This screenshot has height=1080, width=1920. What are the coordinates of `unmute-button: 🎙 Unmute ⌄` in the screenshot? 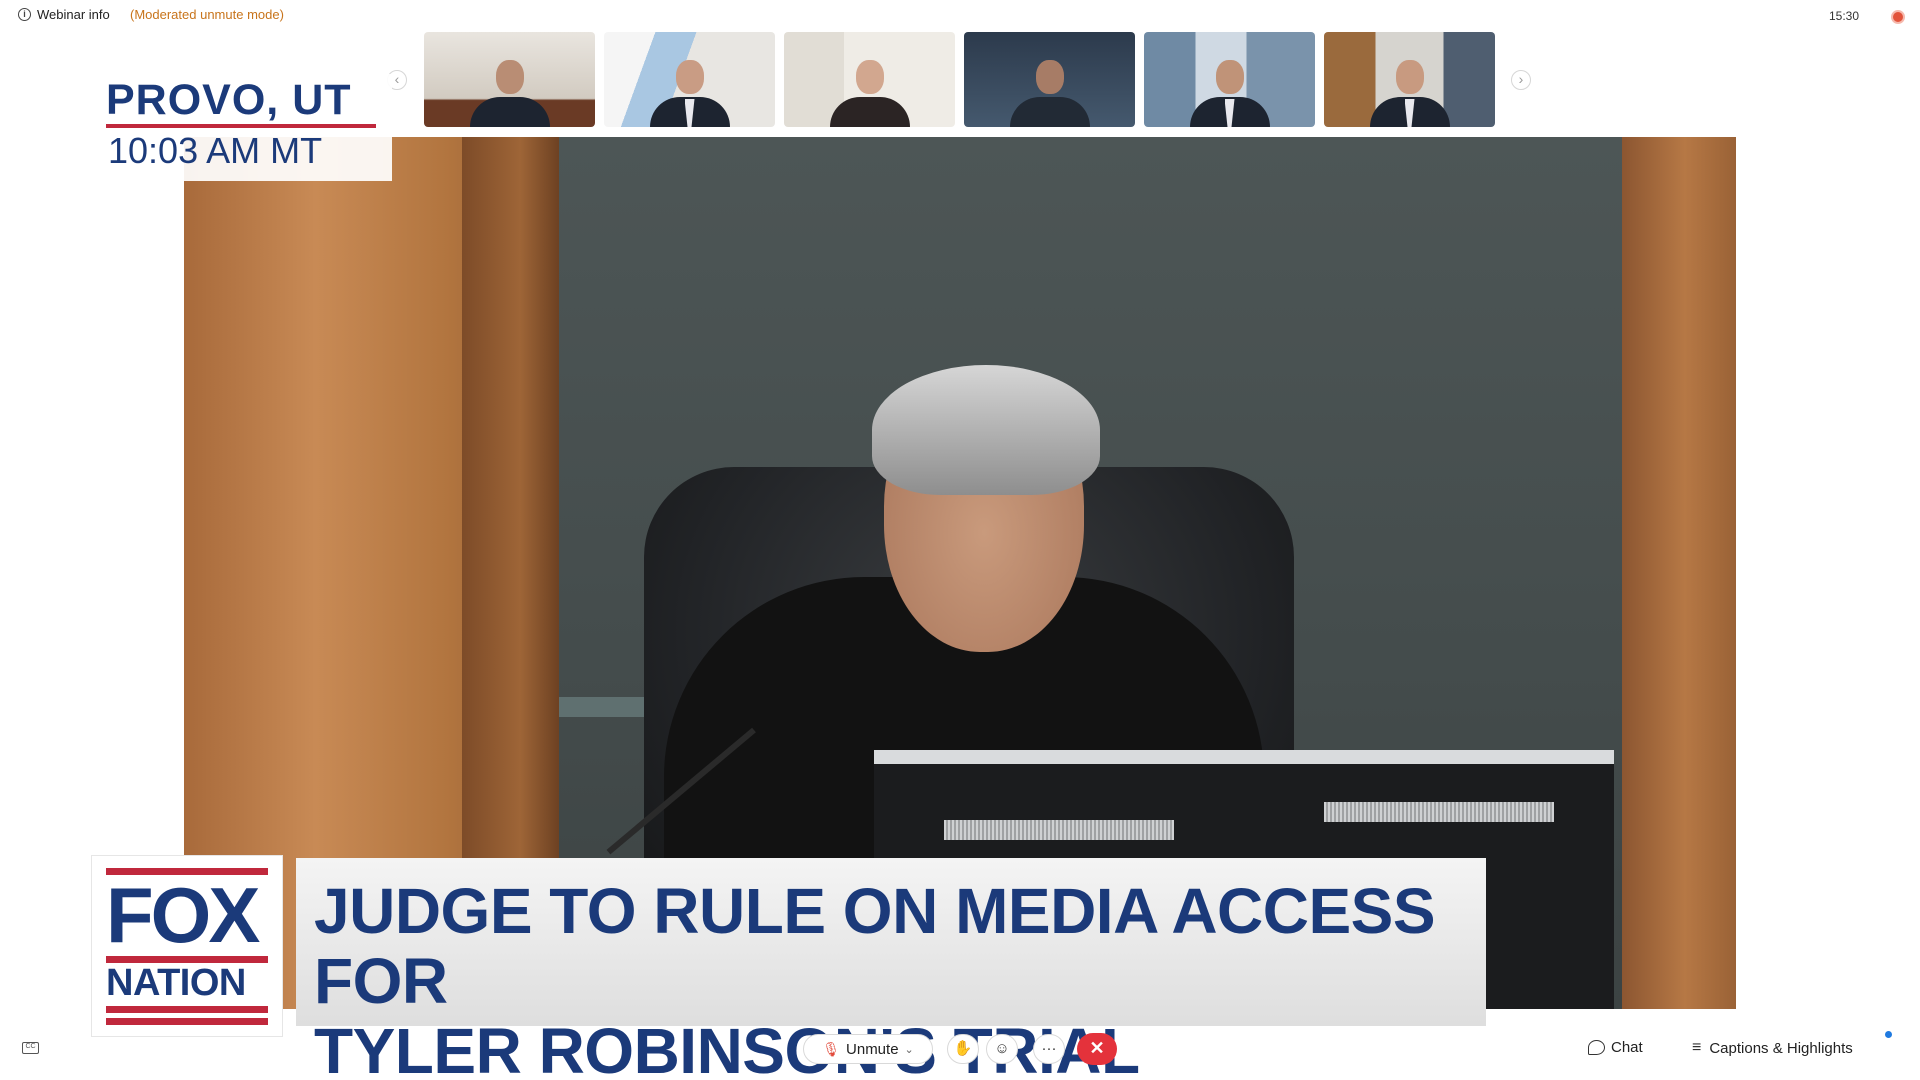 It's located at (868, 1049).